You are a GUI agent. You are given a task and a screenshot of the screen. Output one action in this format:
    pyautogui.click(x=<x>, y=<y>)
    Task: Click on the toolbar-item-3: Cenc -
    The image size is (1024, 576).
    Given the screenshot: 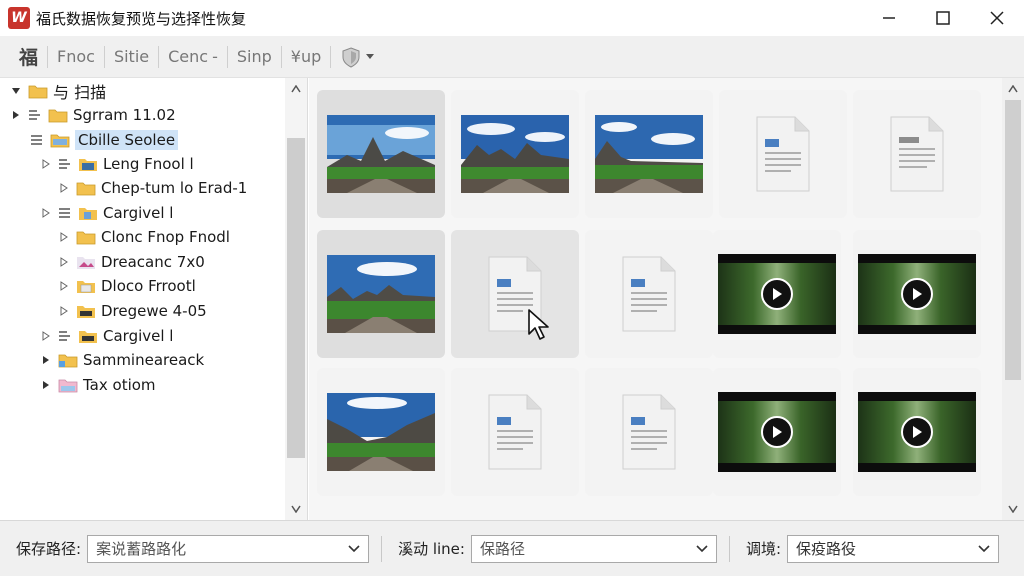 What is the action you would take?
    pyautogui.click(x=193, y=57)
    